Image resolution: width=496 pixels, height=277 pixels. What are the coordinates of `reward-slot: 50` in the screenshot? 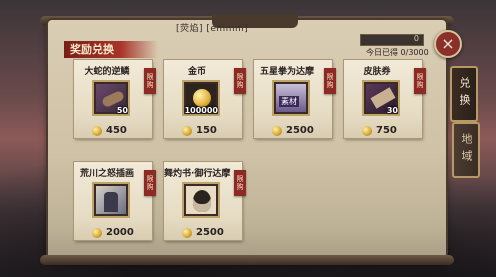 It's located at (111, 98).